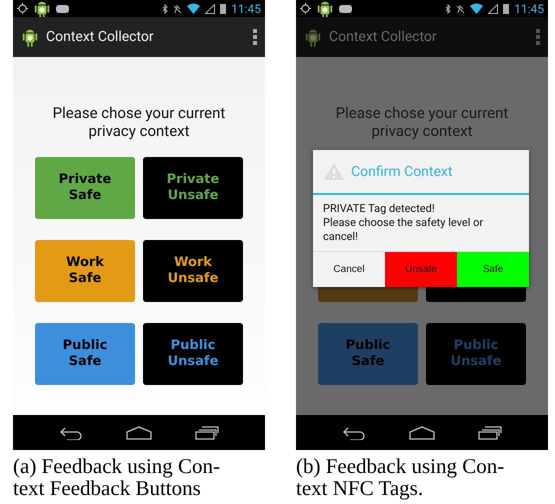 The height and width of the screenshot is (504, 555). What do you see at coordinates (85, 188) in the screenshot?
I see `context-button: Private Safe` at bounding box center [85, 188].